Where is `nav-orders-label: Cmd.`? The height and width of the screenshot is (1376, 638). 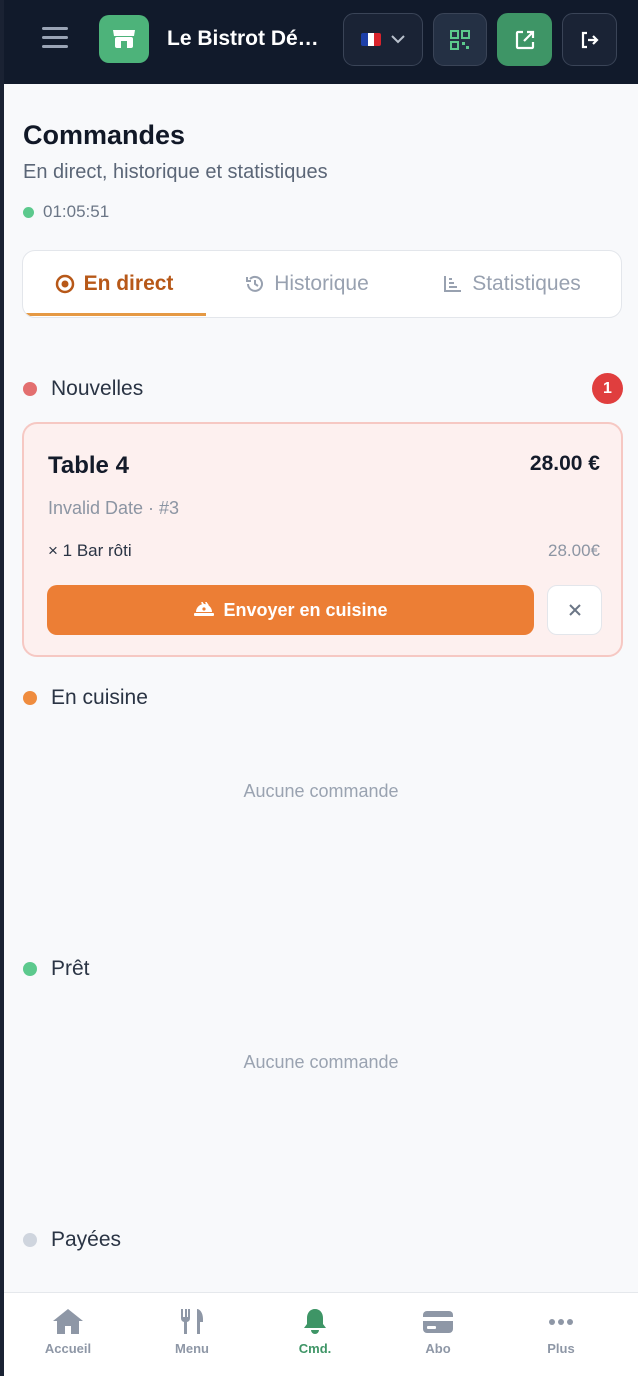 nav-orders-label: Cmd. is located at coordinates (315, 1348).